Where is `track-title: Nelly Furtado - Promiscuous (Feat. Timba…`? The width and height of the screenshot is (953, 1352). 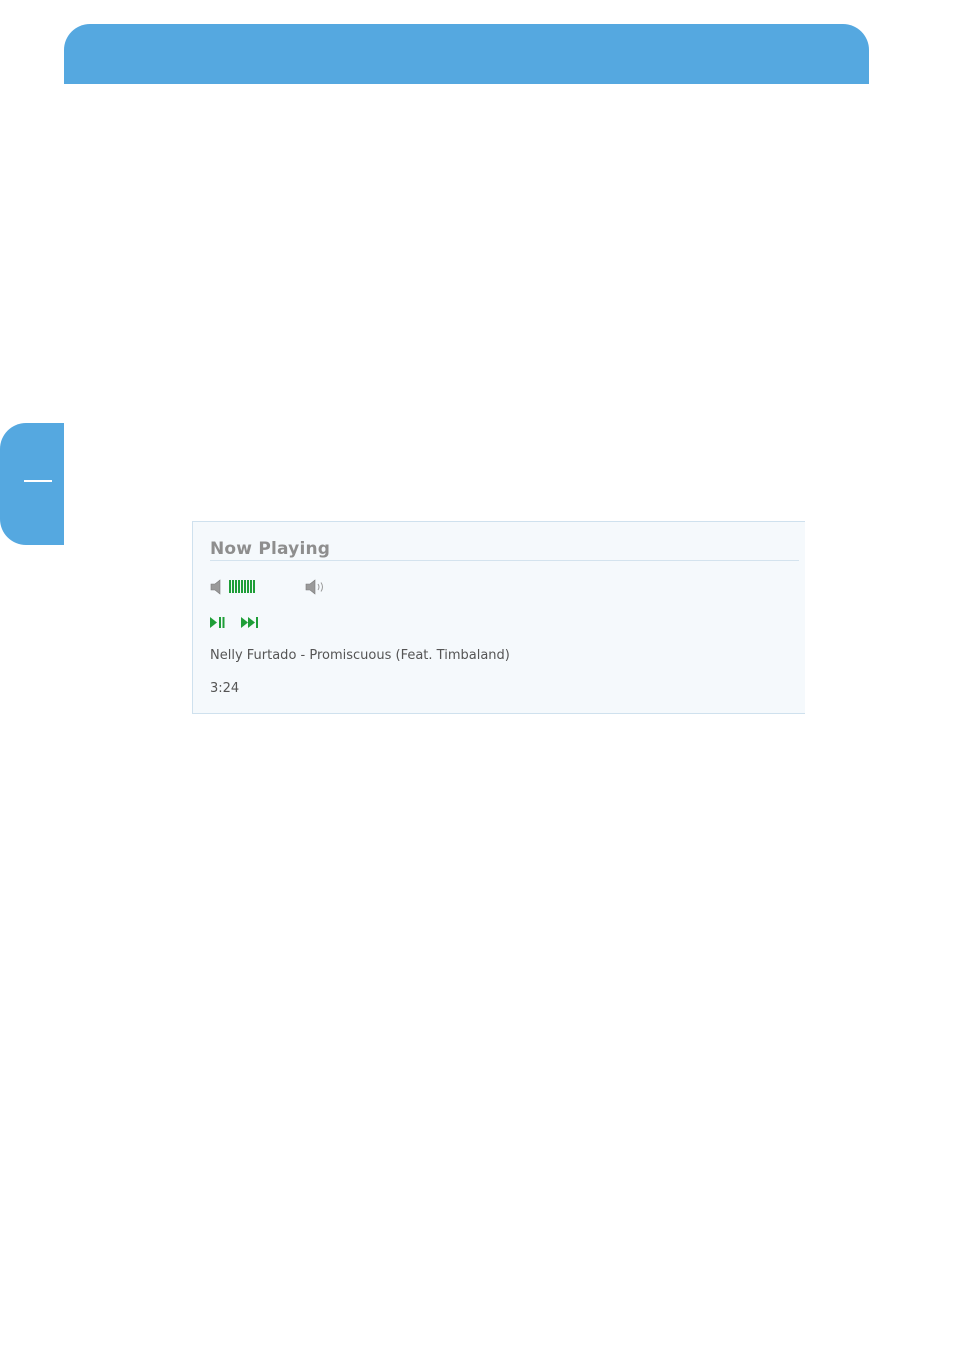
track-title: Nelly Furtado - Promiscuous (Feat. Timba… is located at coordinates (360, 655).